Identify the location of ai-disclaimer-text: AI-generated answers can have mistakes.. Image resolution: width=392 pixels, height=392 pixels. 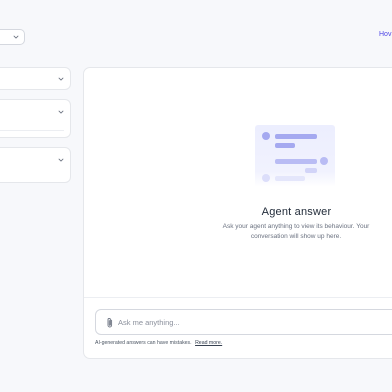
(143, 343).